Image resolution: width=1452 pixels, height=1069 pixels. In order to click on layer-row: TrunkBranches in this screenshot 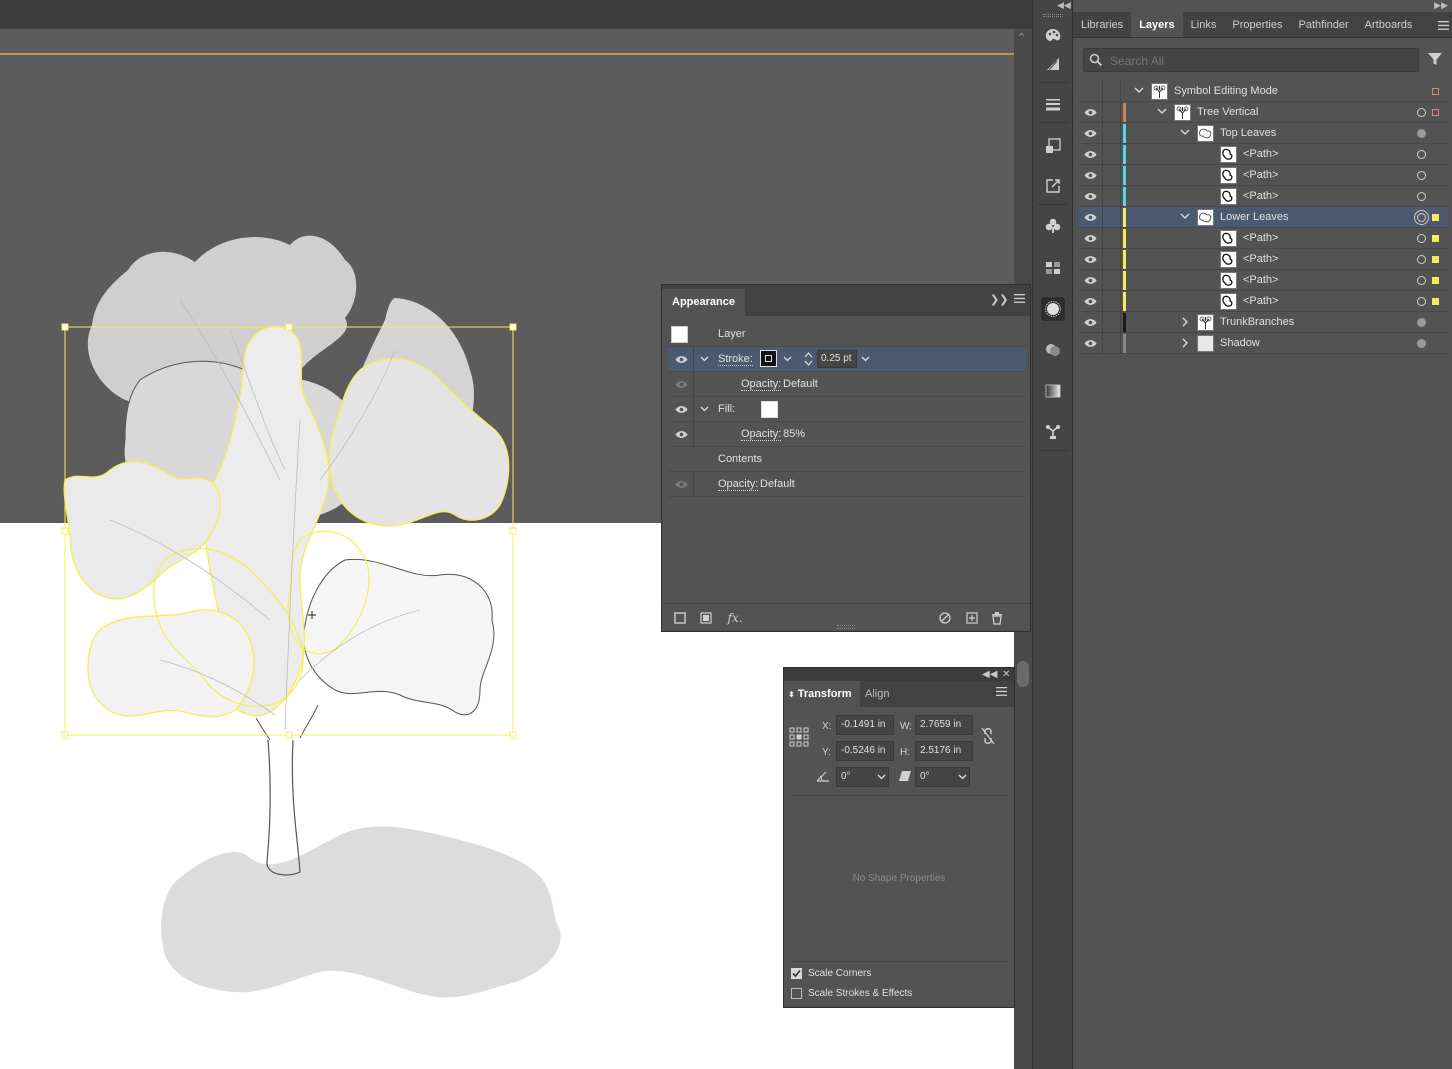, I will do `click(1263, 322)`.